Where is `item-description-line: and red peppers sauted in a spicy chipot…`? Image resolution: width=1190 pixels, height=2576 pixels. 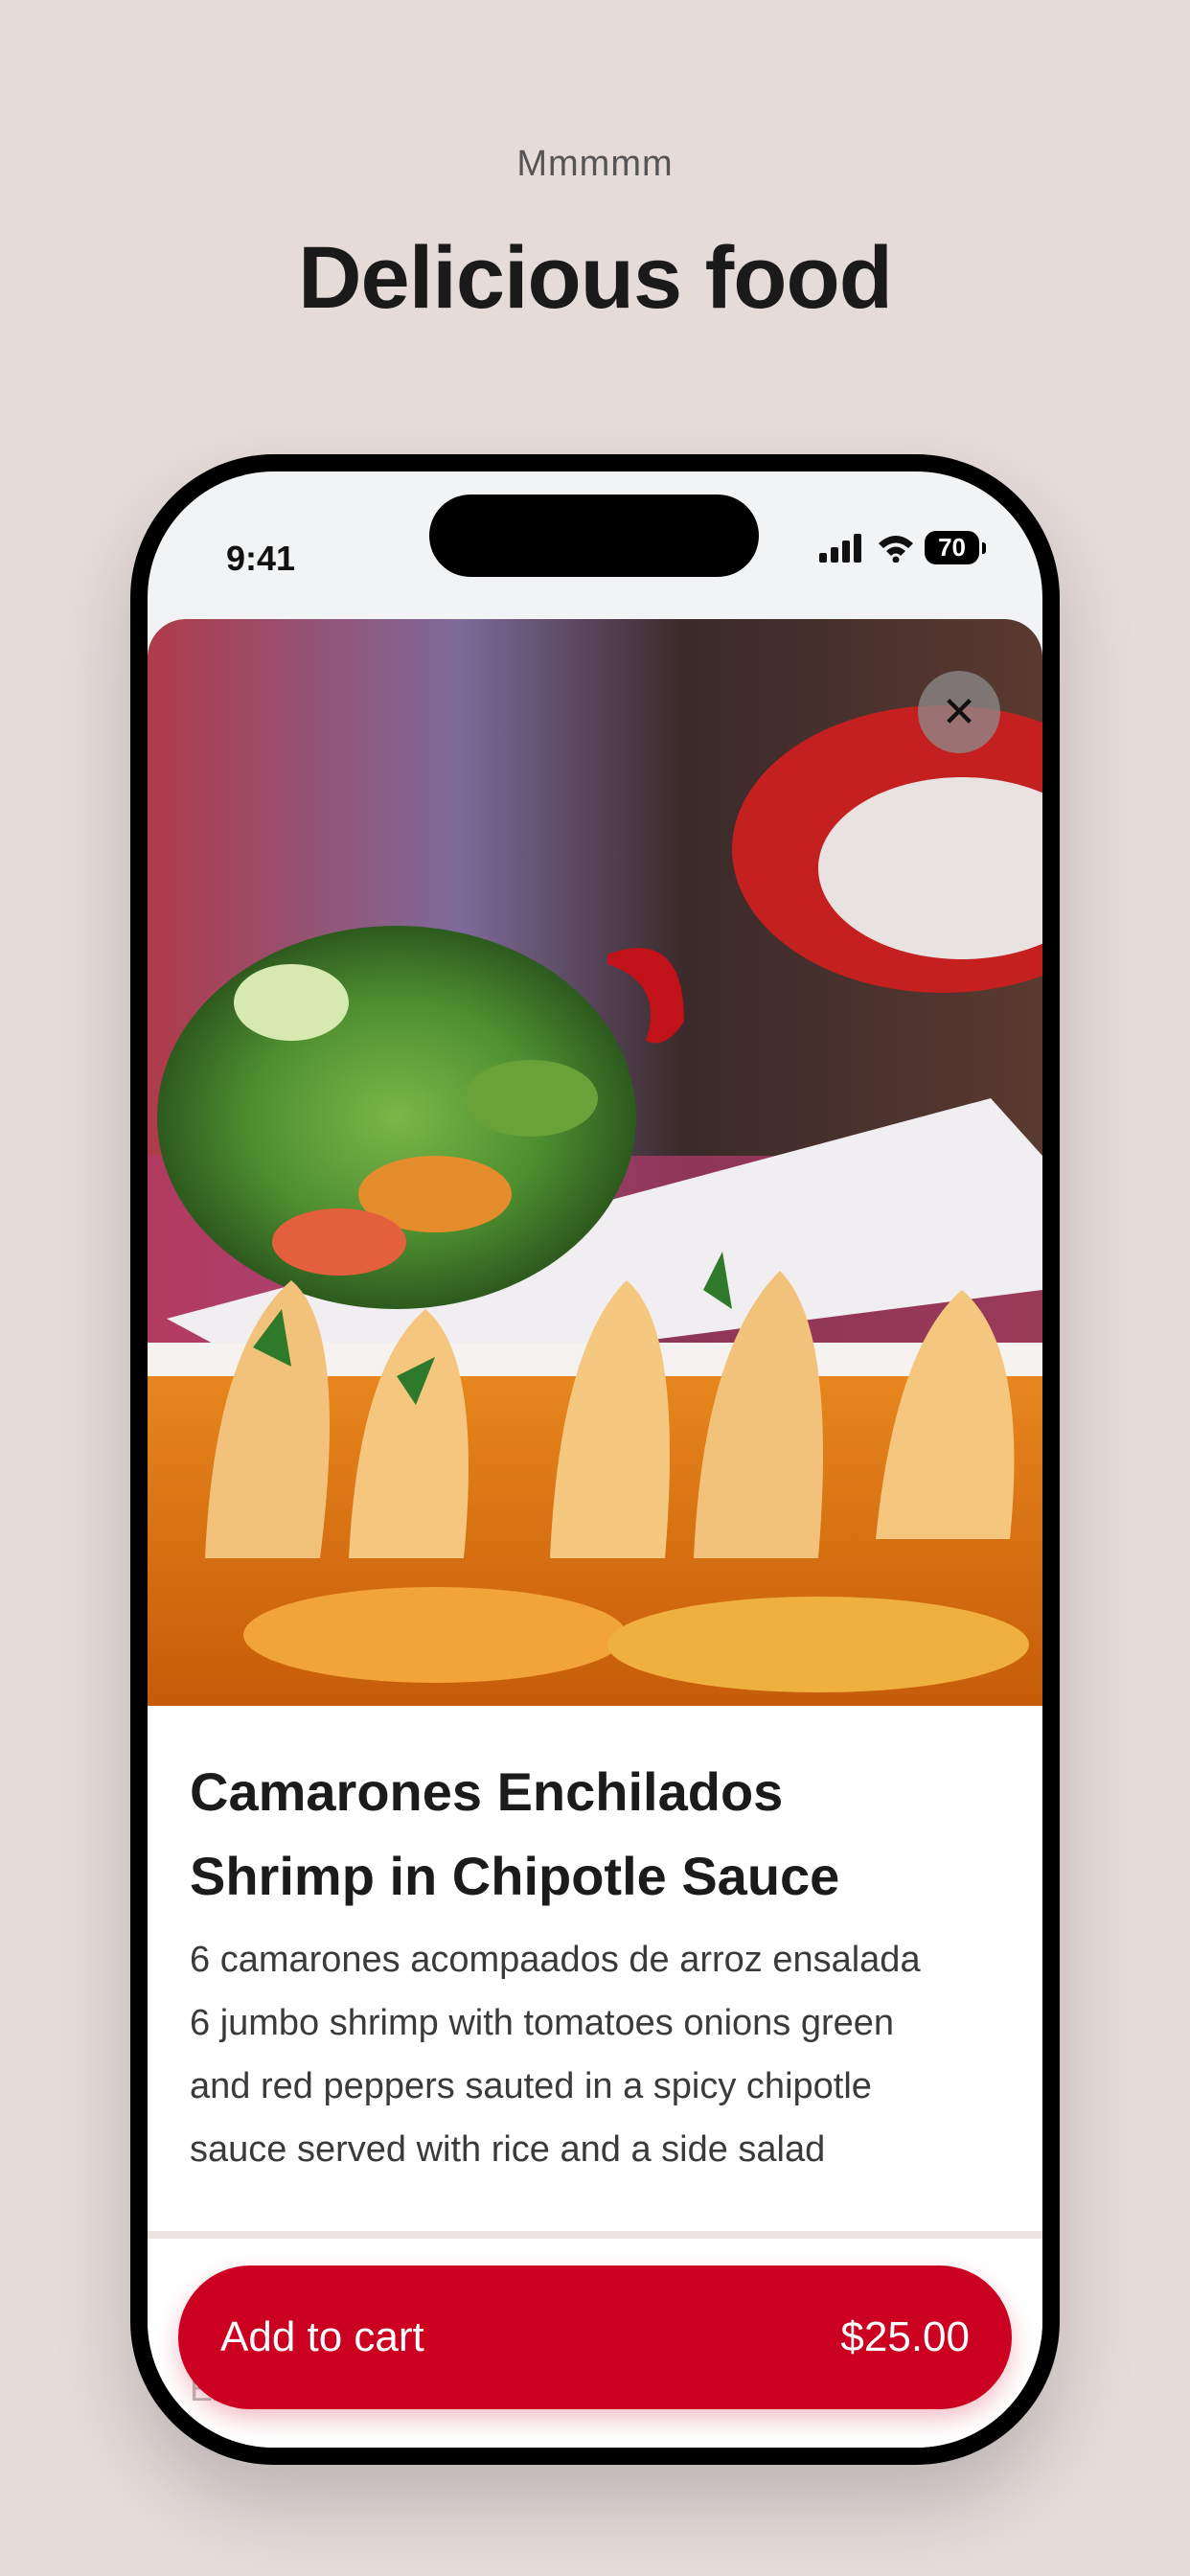
item-description-line: and red peppers sauted in a spicy chipot… is located at coordinates (531, 2086).